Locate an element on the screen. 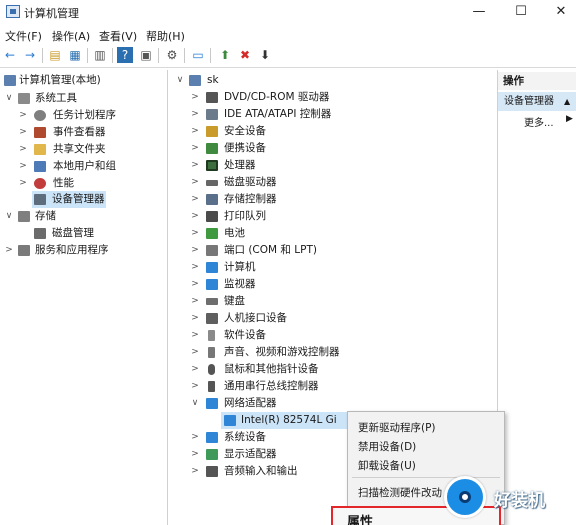 The image size is (576, 525). update-driver-icon: ⬆ is located at coordinates (225, 55).